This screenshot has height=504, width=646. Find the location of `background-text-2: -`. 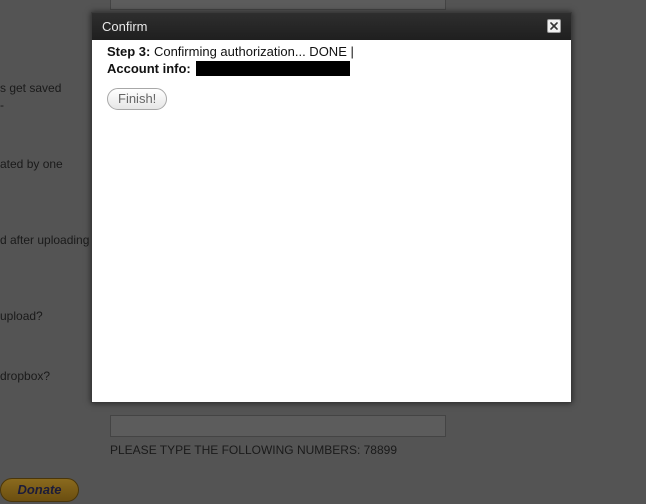

background-text-2: - is located at coordinates (2, 105).